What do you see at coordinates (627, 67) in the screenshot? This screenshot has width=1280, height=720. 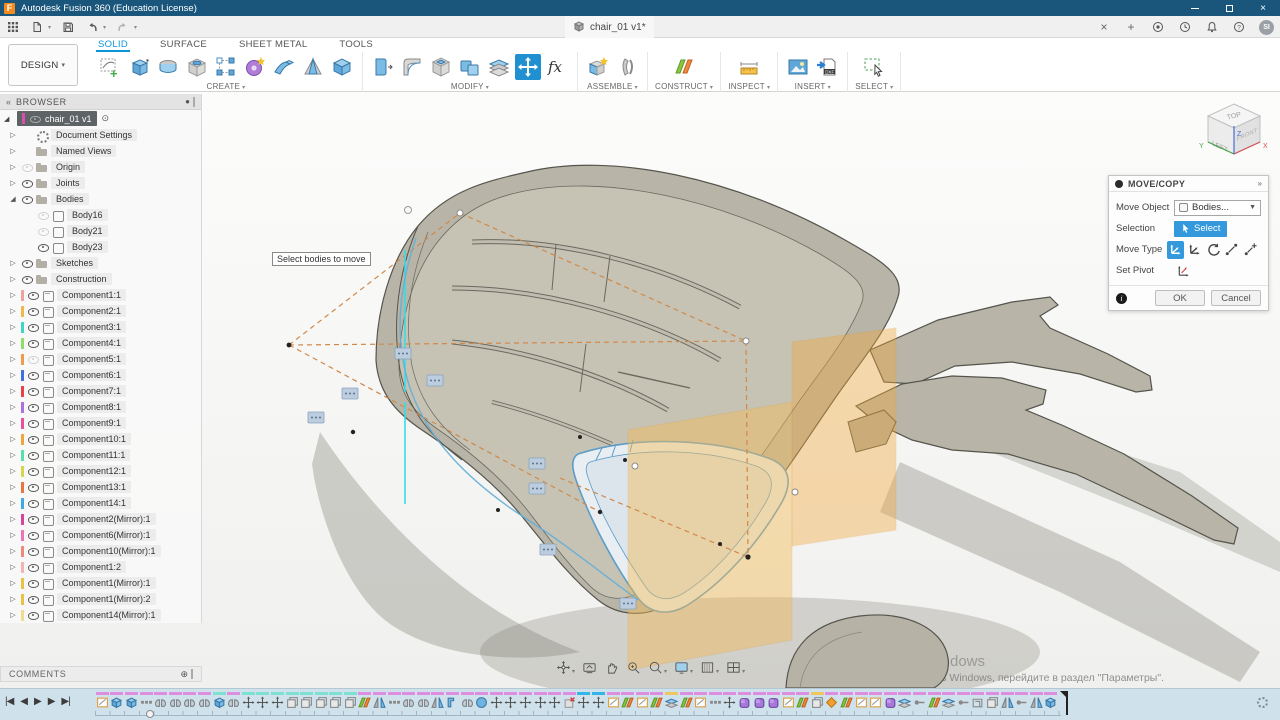 I see `joint-button` at bounding box center [627, 67].